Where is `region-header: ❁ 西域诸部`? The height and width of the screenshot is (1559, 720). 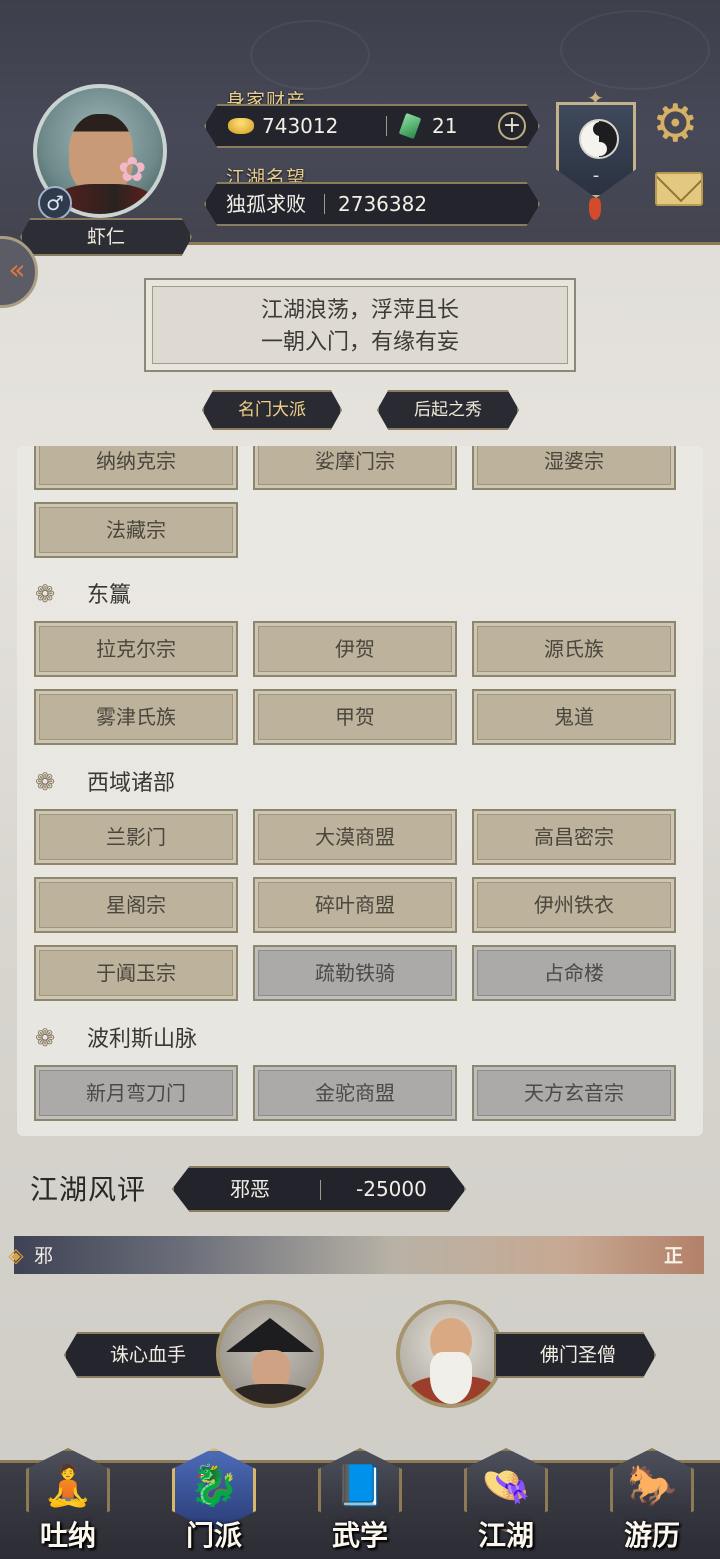
region-header: ❁ 西域诸部 is located at coordinates (105, 782).